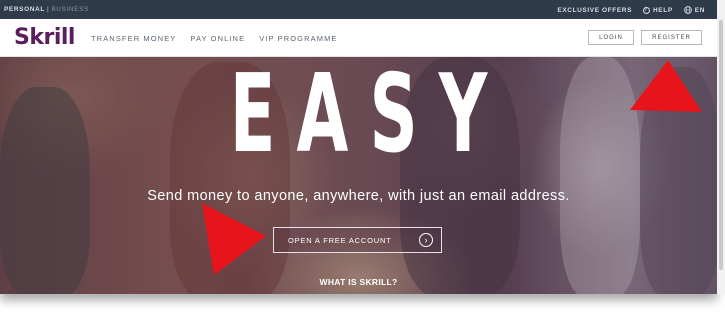  What do you see at coordinates (133, 38) in the screenshot?
I see `nav-transfer-money: TRANSFER MONEY` at bounding box center [133, 38].